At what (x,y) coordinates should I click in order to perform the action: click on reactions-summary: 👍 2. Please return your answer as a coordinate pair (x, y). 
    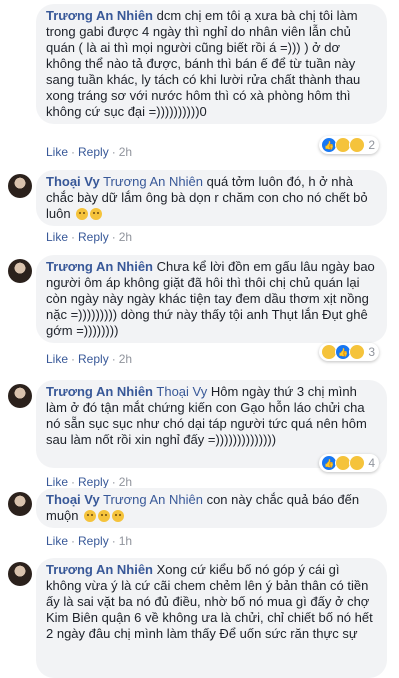
    Looking at the image, I should click on (349, 145).